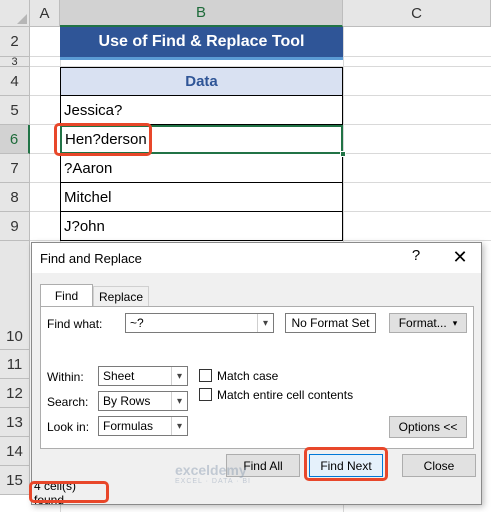 The width and height of the screenshot is (491, 512). Describe the element at coordinates (285, 395) in the screenshot. I see `match-entire-label: Match entire cell contents` at that location.